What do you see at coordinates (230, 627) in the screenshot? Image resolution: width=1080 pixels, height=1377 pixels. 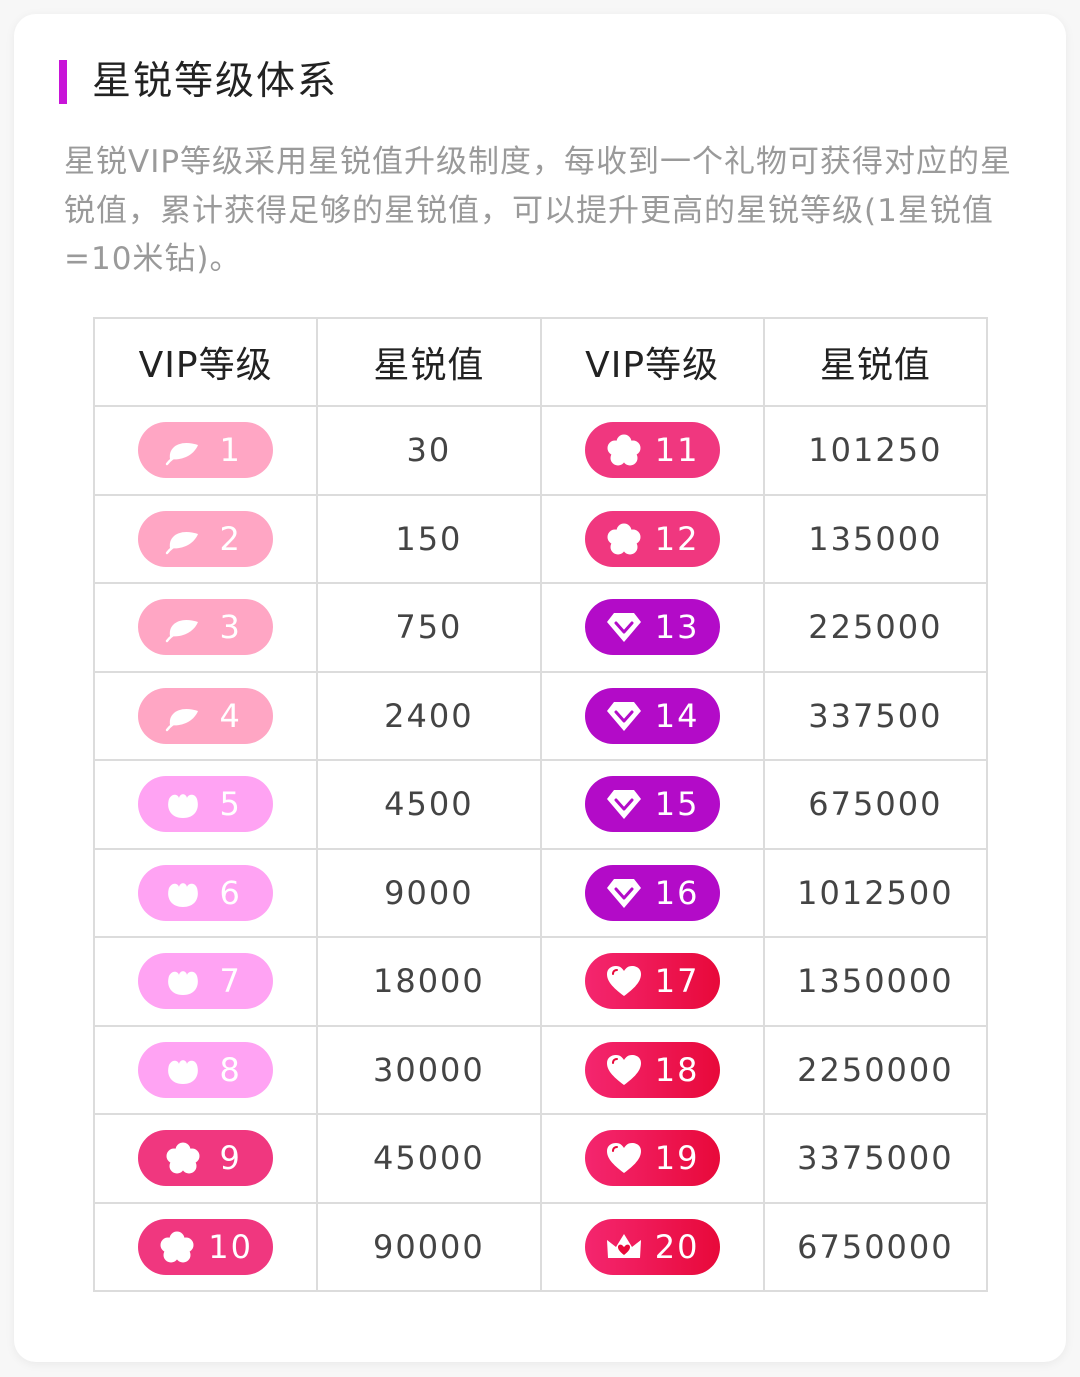 I see `vip-level-number: 3` at bounding box center [230, 627].